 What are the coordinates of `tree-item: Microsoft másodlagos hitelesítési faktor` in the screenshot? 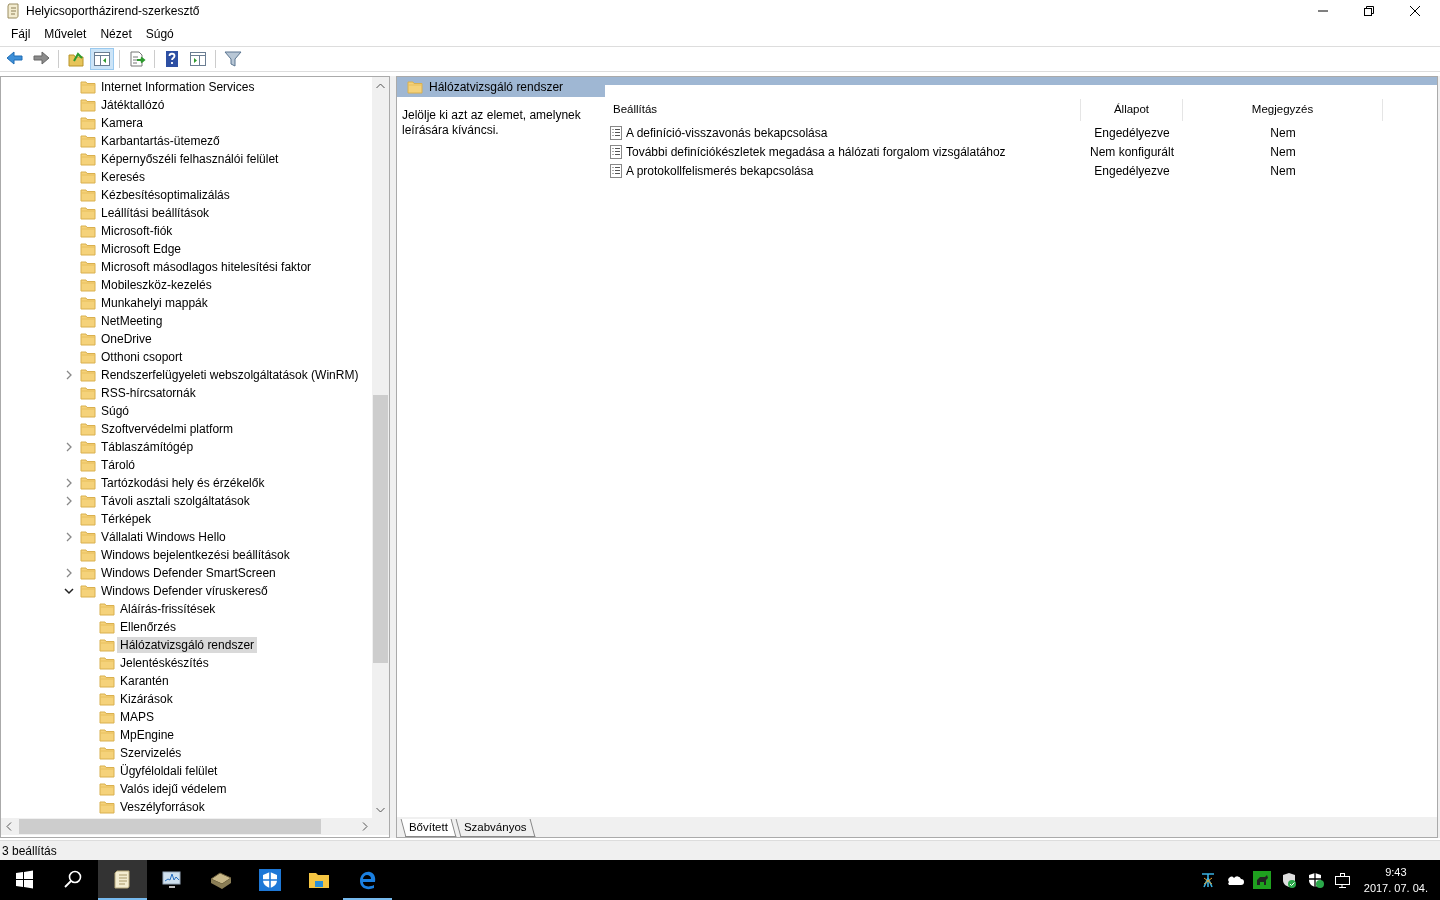 It's located at (206, 267).